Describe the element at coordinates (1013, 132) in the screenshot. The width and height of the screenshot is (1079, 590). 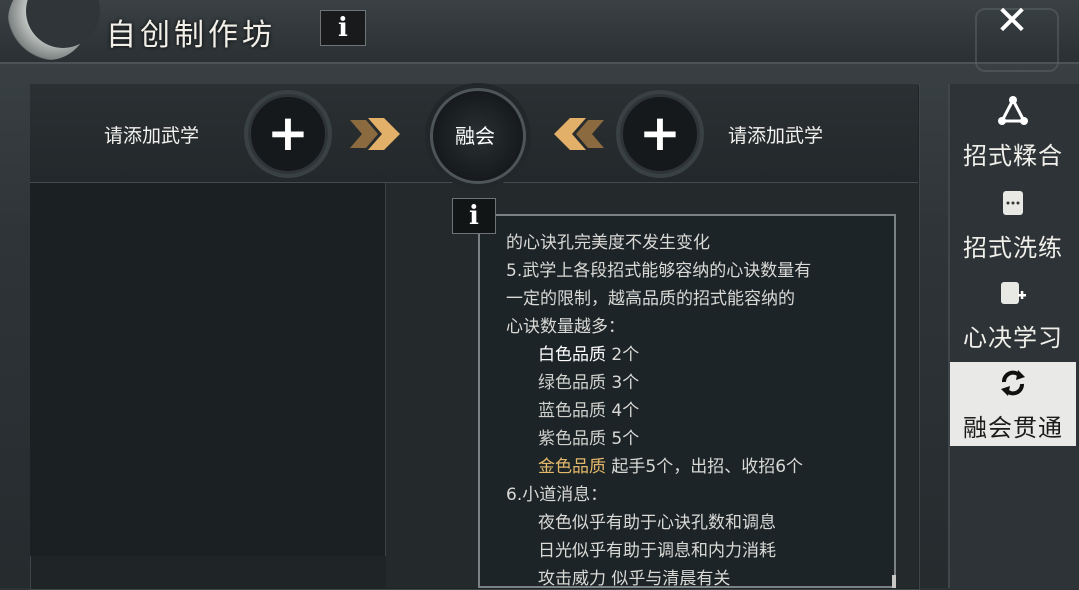
I see `nav-item-move-blend: 招式糅合` at that location.